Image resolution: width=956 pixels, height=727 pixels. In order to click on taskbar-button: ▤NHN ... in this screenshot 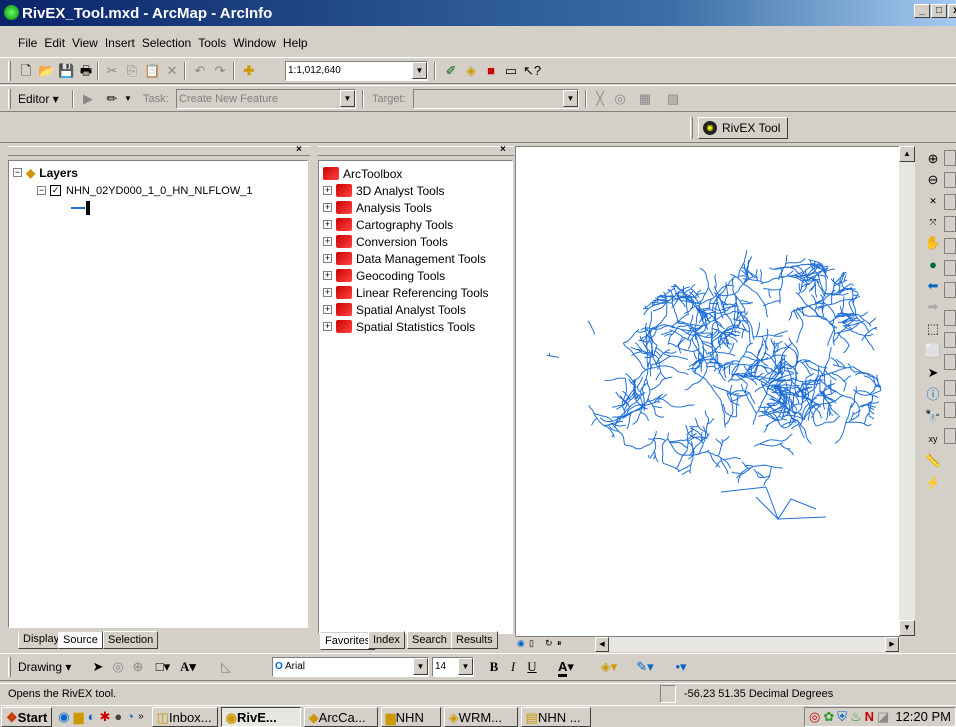, I will do `click(555, 716)`.